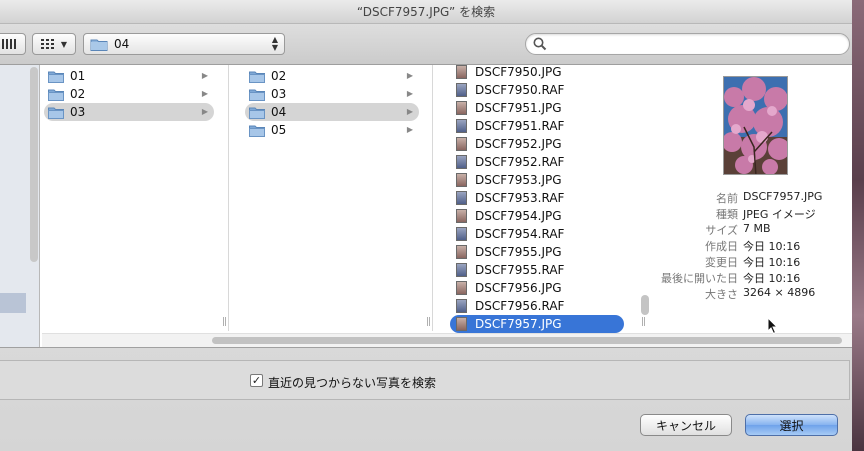 The image size is (864, 451). I want to click on info-key: サイズ, so click(721, 230).